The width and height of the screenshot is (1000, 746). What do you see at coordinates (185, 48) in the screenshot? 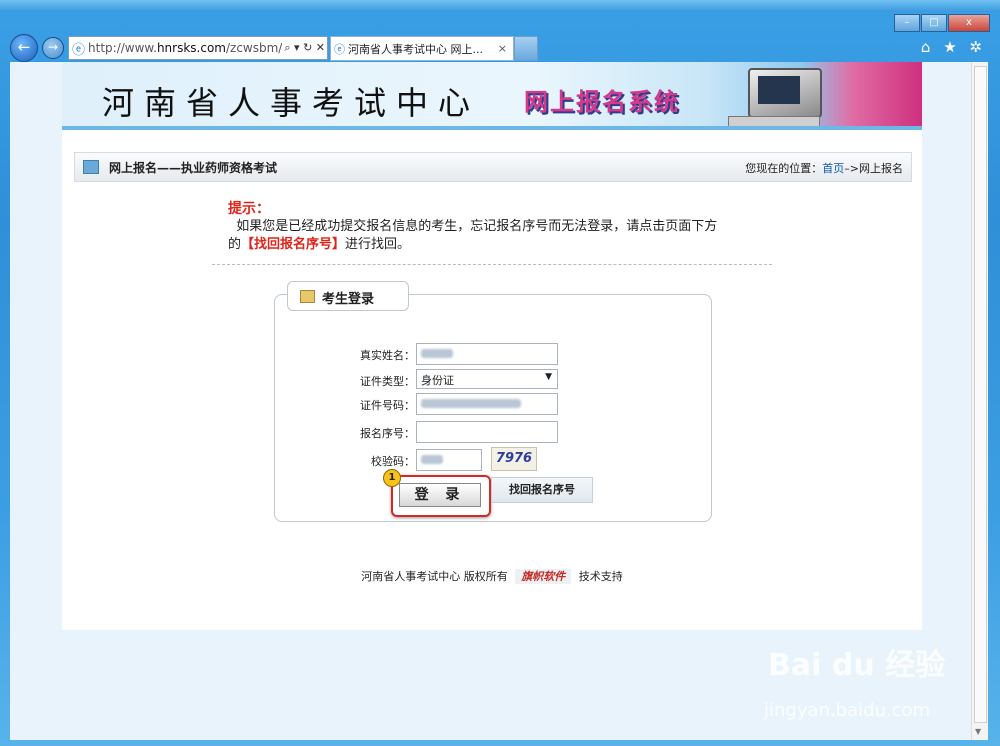
I see `address-url: http://www.hnrsks.com/zcwsbm/` at bounding box center [185, 48].